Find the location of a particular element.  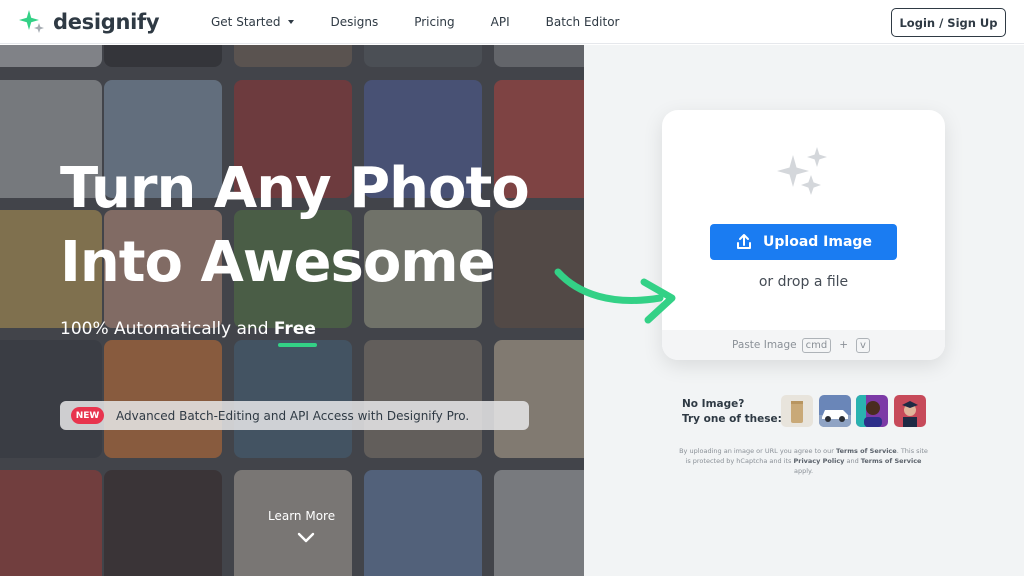

sample-image-cup is located at coordinates (797, 411).